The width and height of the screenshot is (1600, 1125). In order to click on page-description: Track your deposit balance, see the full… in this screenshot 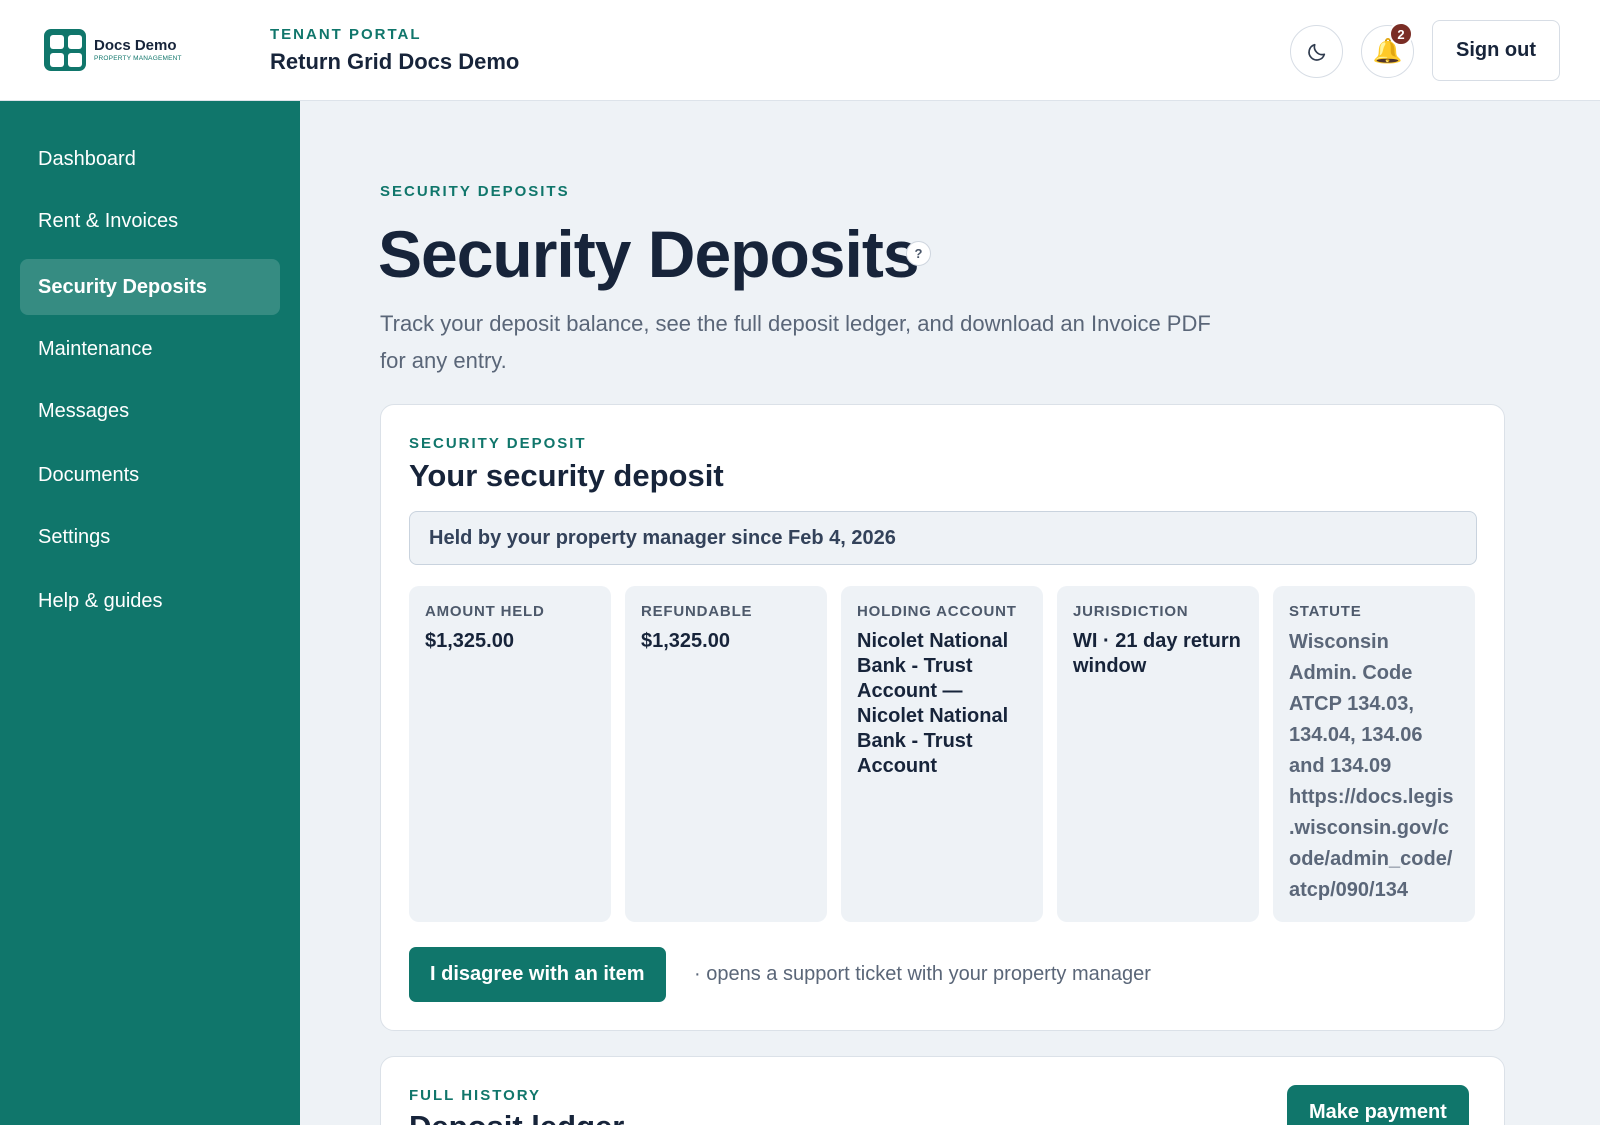, I will do `click(795, 342)`.